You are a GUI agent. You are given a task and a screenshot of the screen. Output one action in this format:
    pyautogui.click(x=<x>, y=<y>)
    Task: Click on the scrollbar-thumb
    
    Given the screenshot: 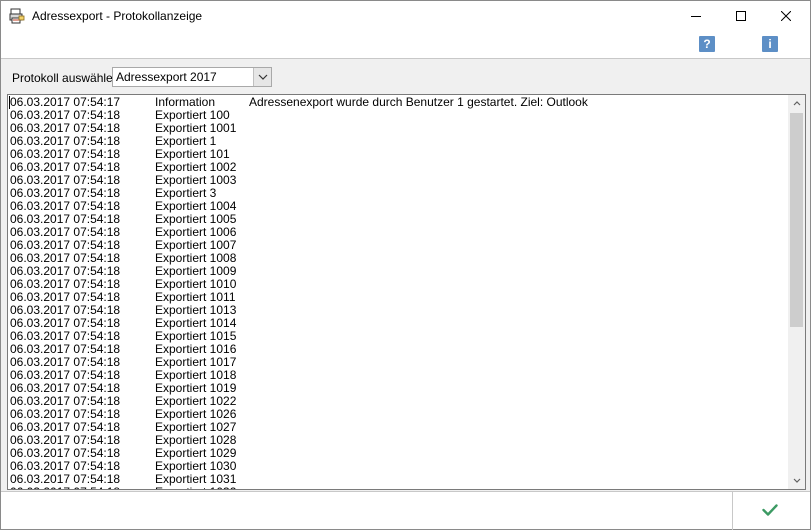 What is the action you would take?
    pyautogui.click(x=796, y=220)
    